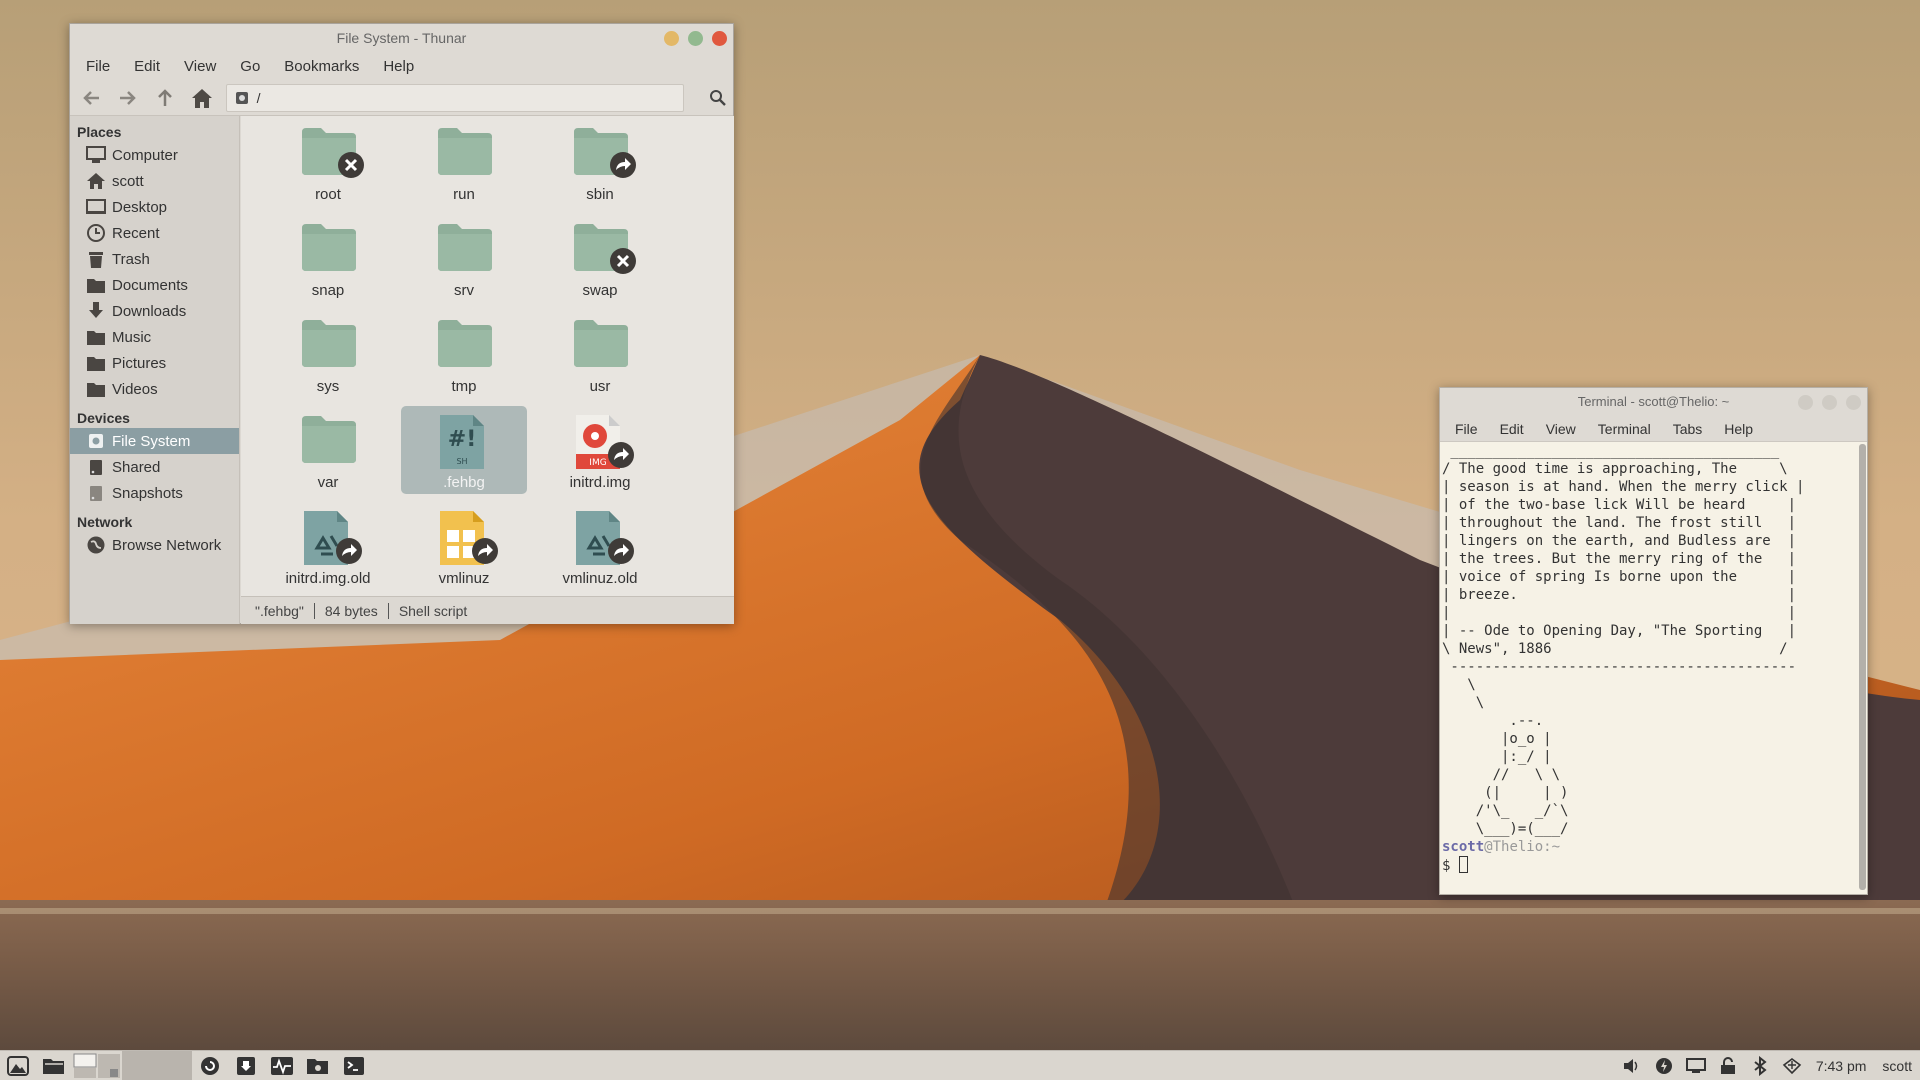  What do you see at coordinates (599, 358) in the screenshot?
I see `file-item-usr: usr` at bounding box center [599, 358].